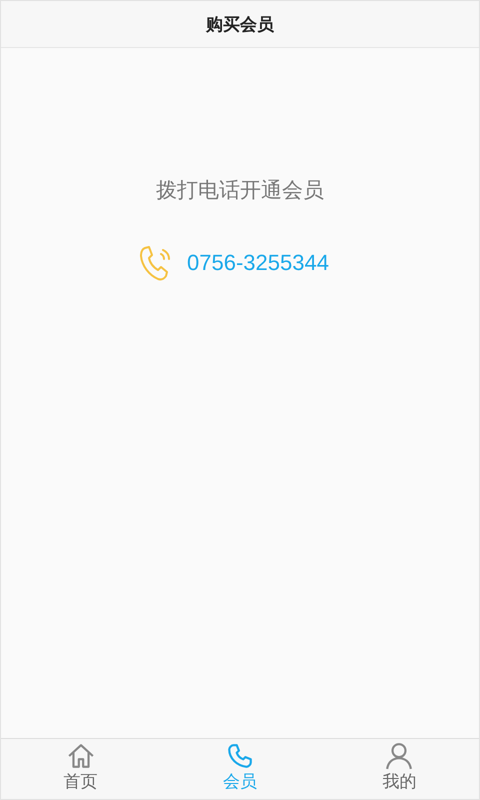 The image size is (480, 800). I want to click on nav-tab: 首页, so click(80, 769).